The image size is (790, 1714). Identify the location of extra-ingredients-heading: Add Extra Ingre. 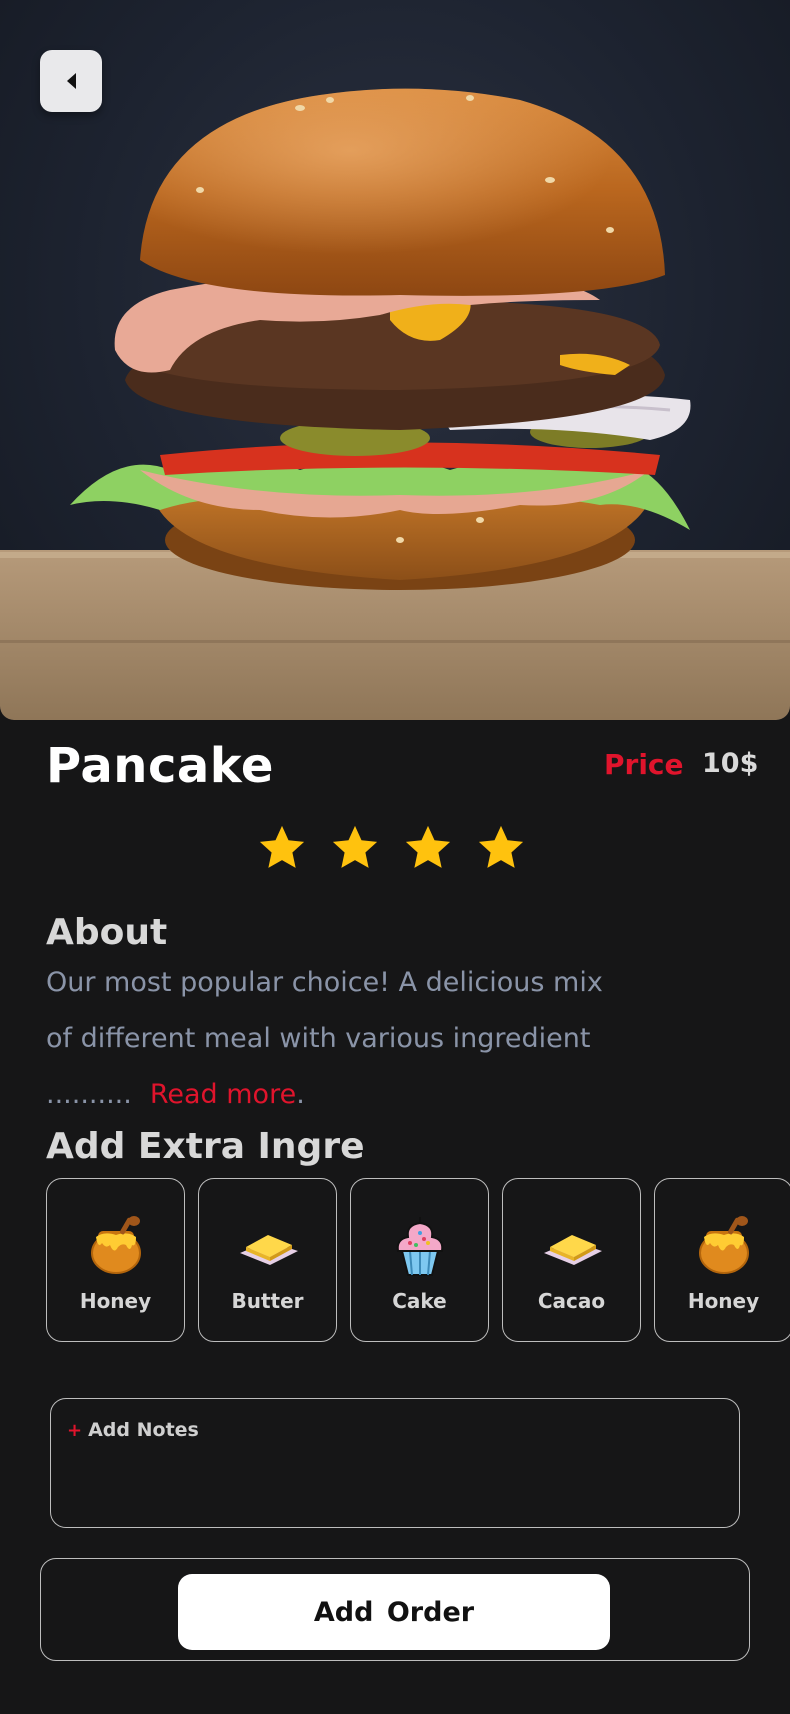
(205, 1146).